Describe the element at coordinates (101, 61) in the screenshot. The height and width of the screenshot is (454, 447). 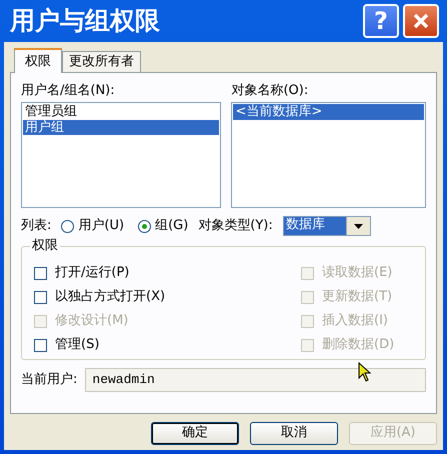
I see `tab: 更改所有者` at that location.